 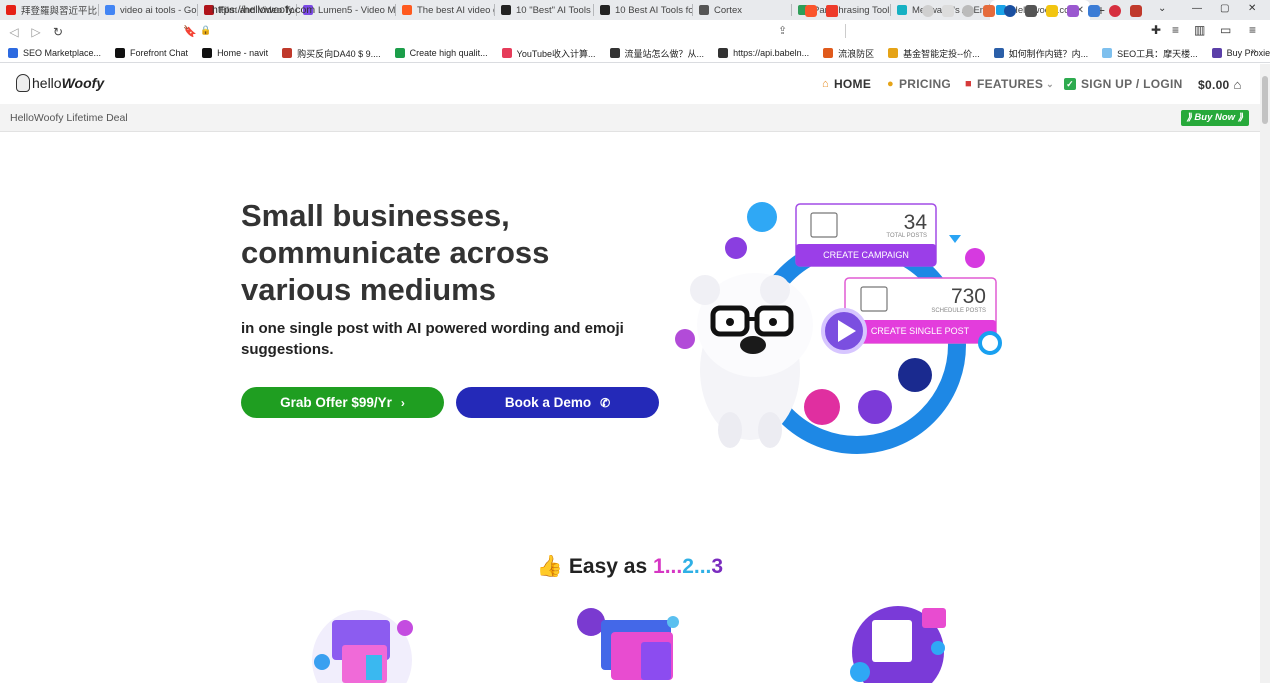 What do you see at coordinates (1070, 84) in the screenshot?
I see `checkmark-icon: ✓` at bounding box center [1070, 84].